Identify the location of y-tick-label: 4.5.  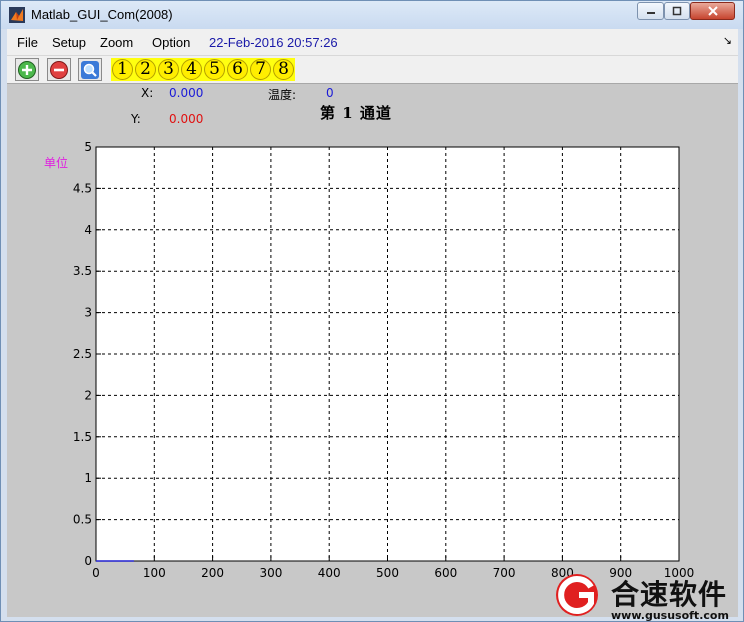
(82, 188).